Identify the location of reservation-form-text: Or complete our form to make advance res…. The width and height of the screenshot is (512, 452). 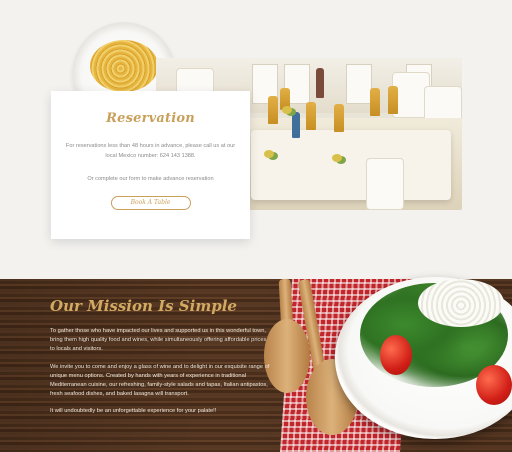
(150, 179).